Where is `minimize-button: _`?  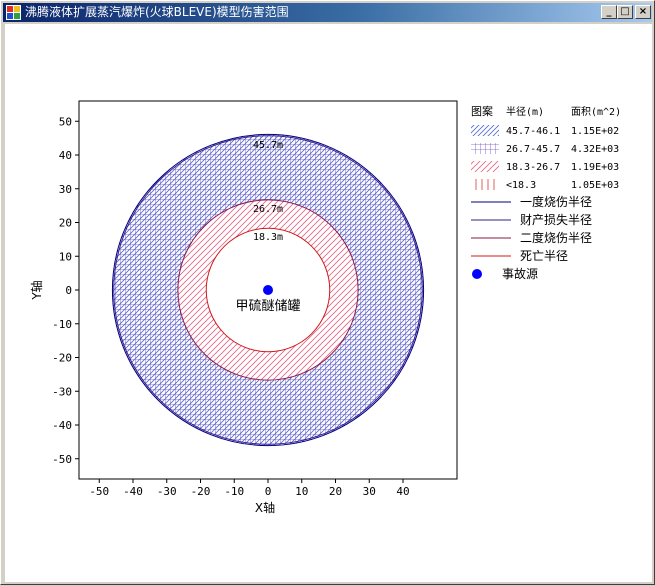
minimize-button: _ is located at coordinates (609, 12).